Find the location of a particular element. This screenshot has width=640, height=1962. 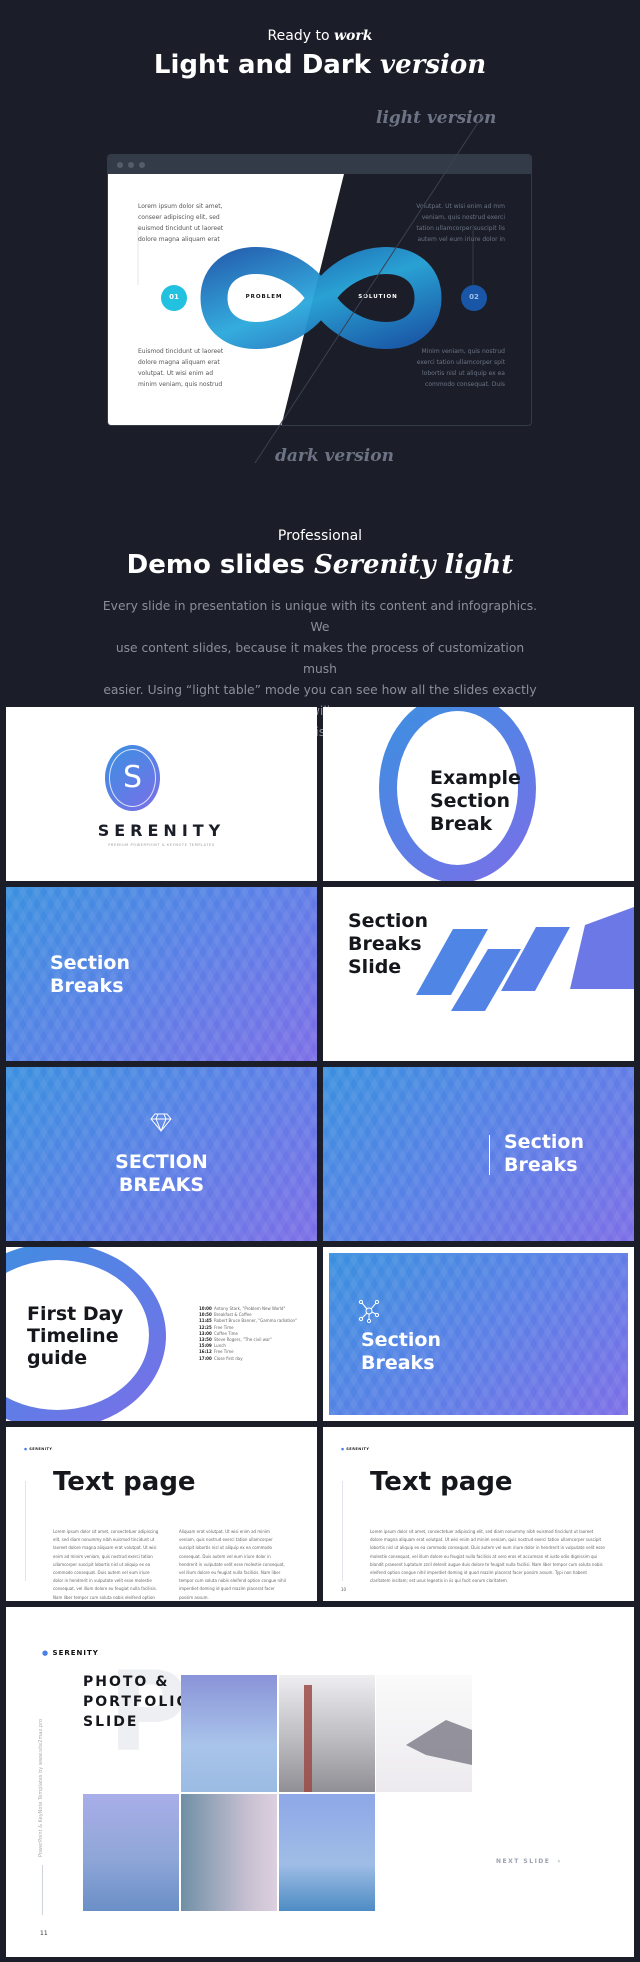

logo-ring is located at coordinates (132, 778).